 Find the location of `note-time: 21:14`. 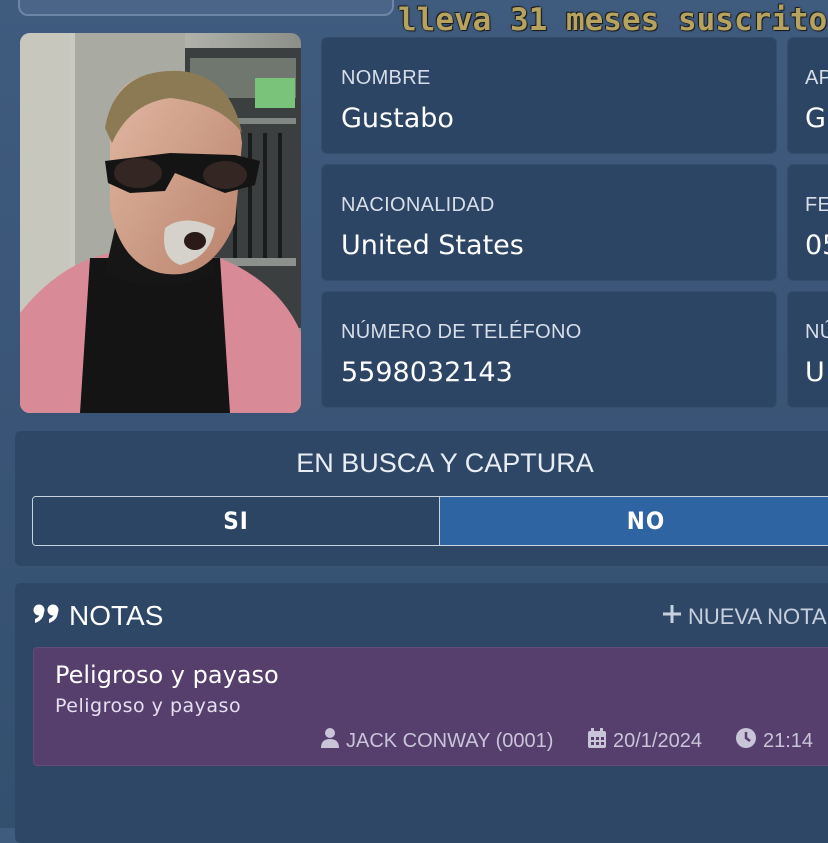

note-time: 21:14 is located at coordinates (774, 741).